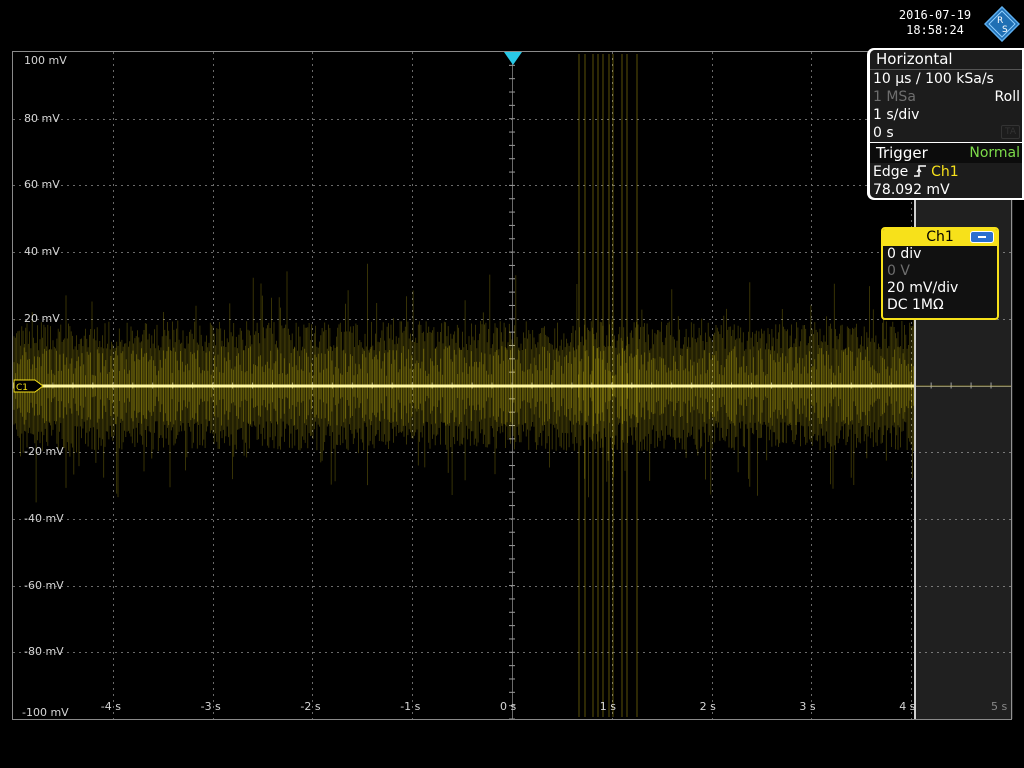  What do you see at coordinates (45, 712) in the screenshot?
I see `y-axis-label: -100 mV` at bounding box center [45, 712].